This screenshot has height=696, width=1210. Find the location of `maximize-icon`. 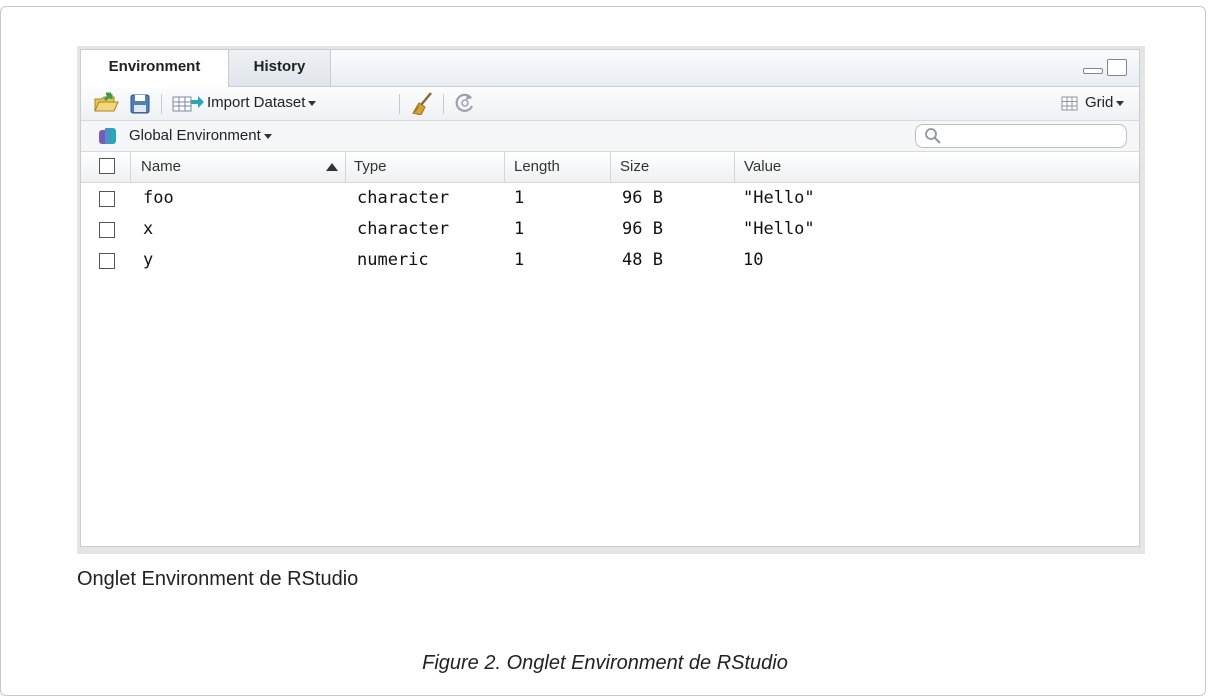

maximize-icon is located at coordinates (1117, 67).